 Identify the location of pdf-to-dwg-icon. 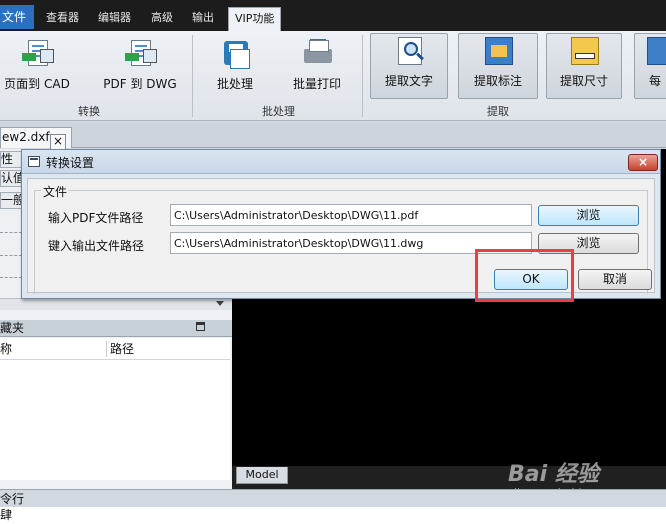
(140, 55).